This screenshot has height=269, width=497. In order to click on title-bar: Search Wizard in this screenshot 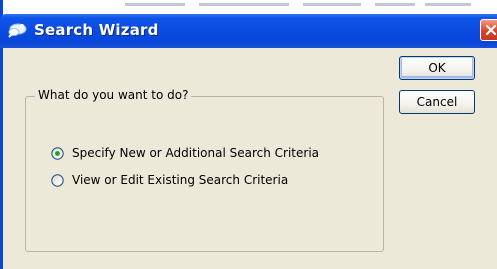, I will do `click(248, 31)`.